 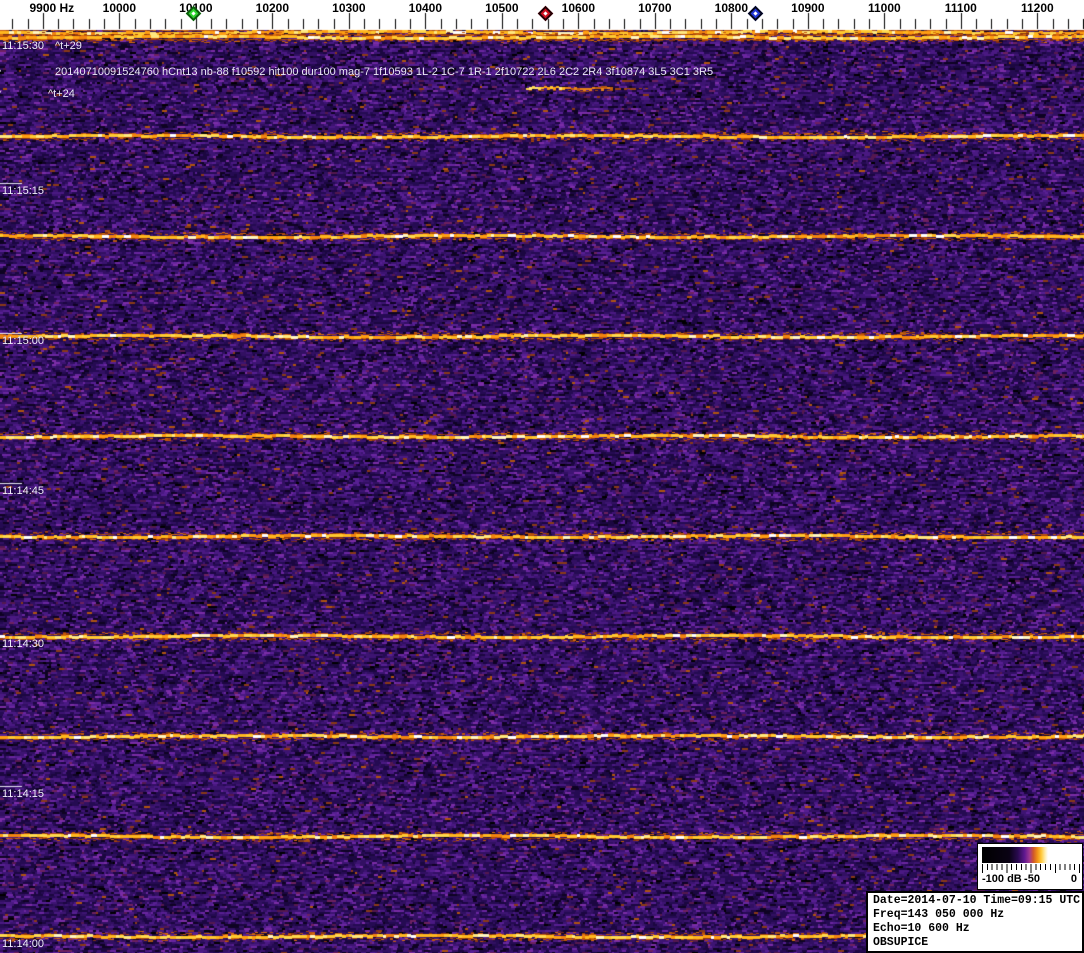 I want to click on colorbar-major-ticks, so click(x=1031, y=868).